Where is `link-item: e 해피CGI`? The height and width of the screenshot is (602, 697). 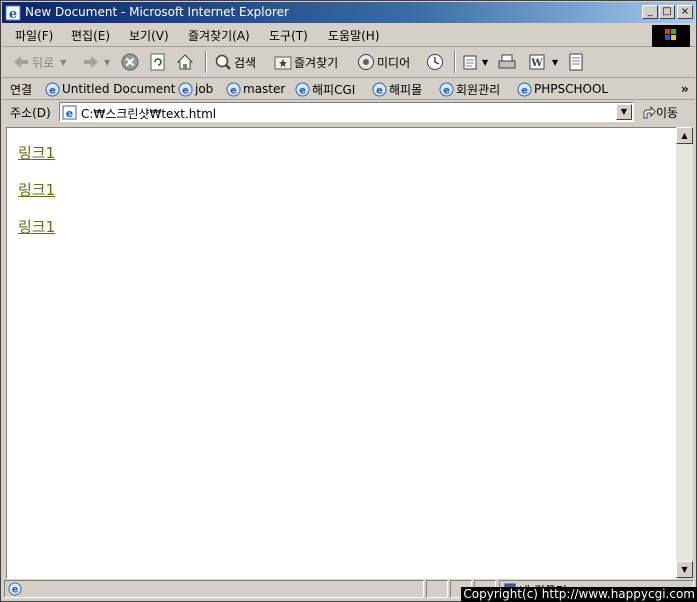
link-item: e 해피CGI is located at coordinates (325, 89).